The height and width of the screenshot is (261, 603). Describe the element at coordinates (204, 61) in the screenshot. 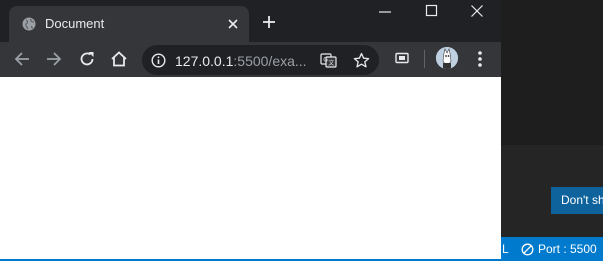

I see `url-host: 127.0.0.1` at that location.